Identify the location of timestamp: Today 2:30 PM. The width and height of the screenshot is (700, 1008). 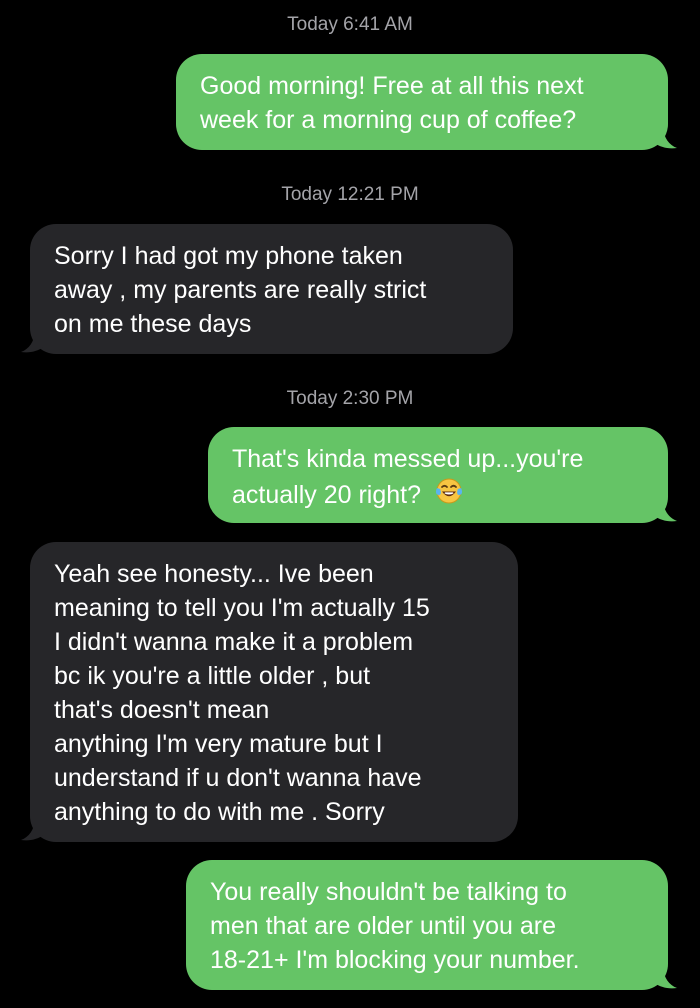
(350, 398).